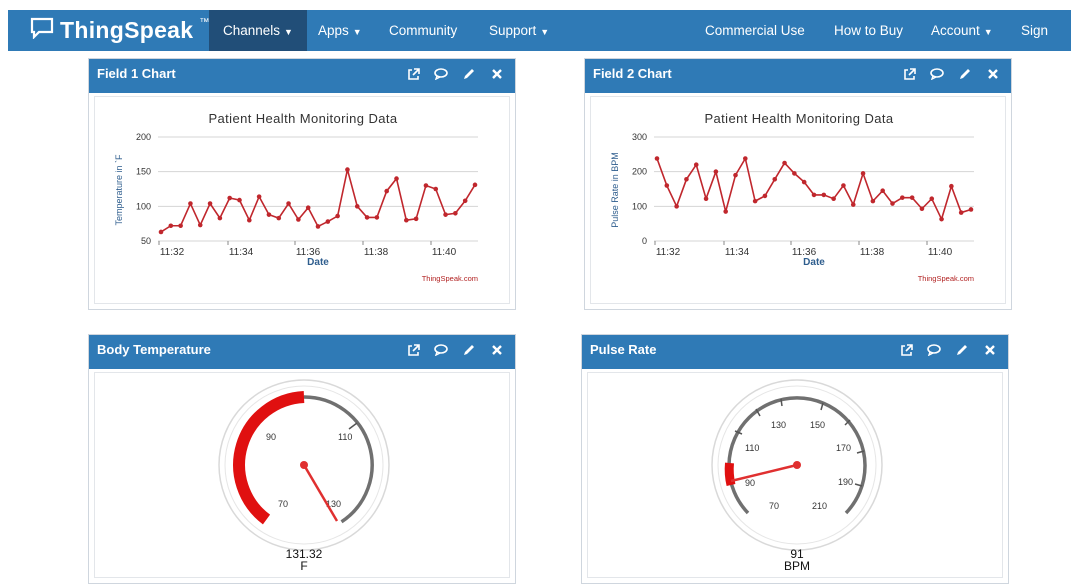 The width and height of the screenshot is (1071, 584). What do you see at coordinates (318, 262) in the screenshot?
I see `x-axis-label: Date` at bounding box center [318, 262].